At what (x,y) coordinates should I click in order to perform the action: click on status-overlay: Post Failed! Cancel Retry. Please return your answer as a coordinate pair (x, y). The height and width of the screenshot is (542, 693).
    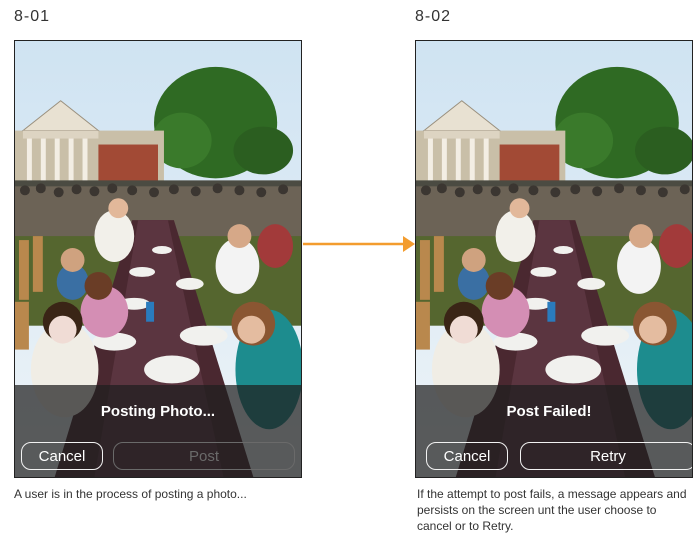
    Looking at the image, I should click on (554, 431).